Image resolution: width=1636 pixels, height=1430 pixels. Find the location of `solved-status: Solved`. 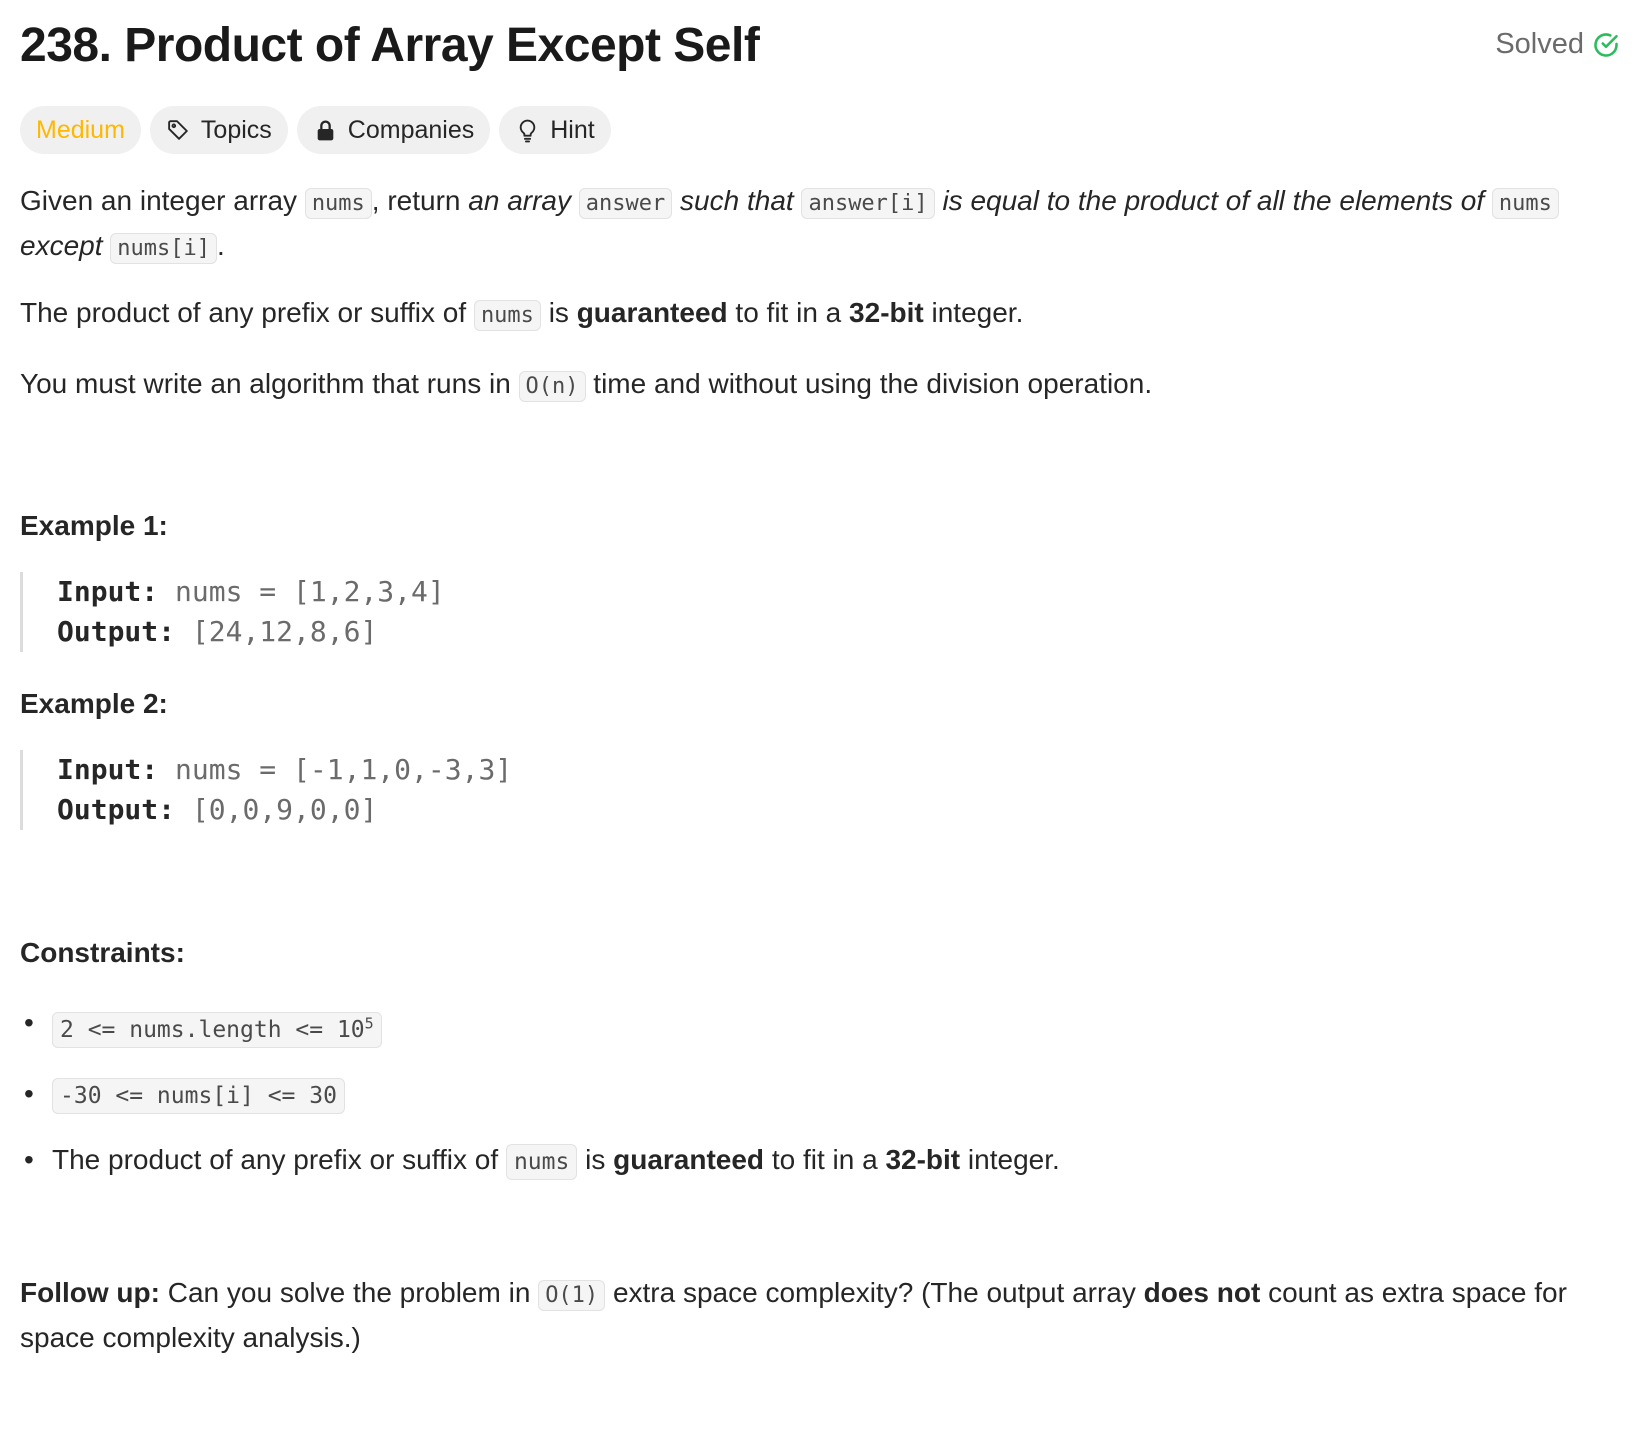

solved-status: Solved is located at coordinates (1557, 44).